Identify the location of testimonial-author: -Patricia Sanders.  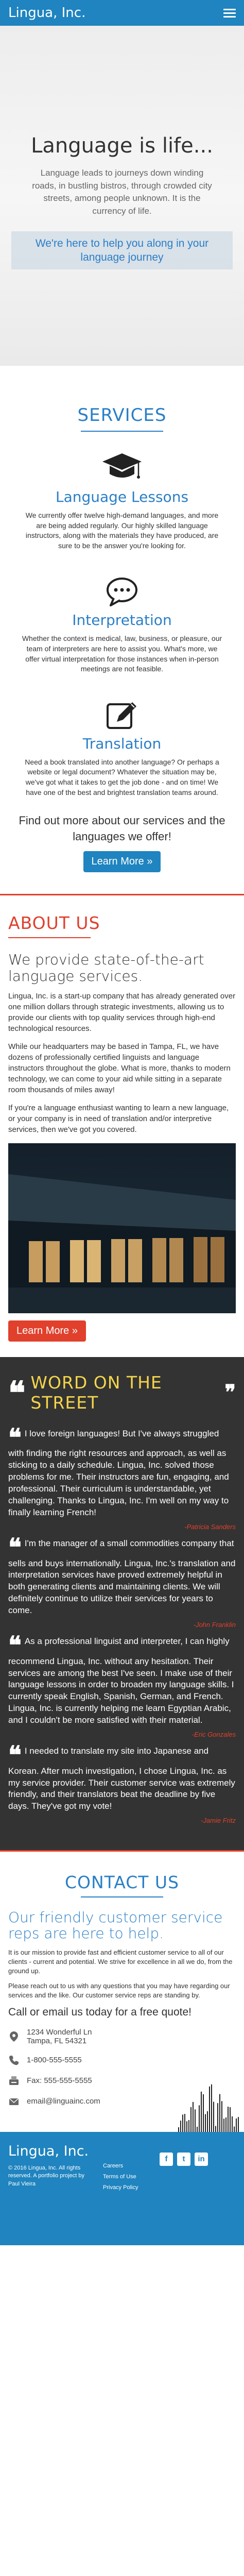
(210, 1527).